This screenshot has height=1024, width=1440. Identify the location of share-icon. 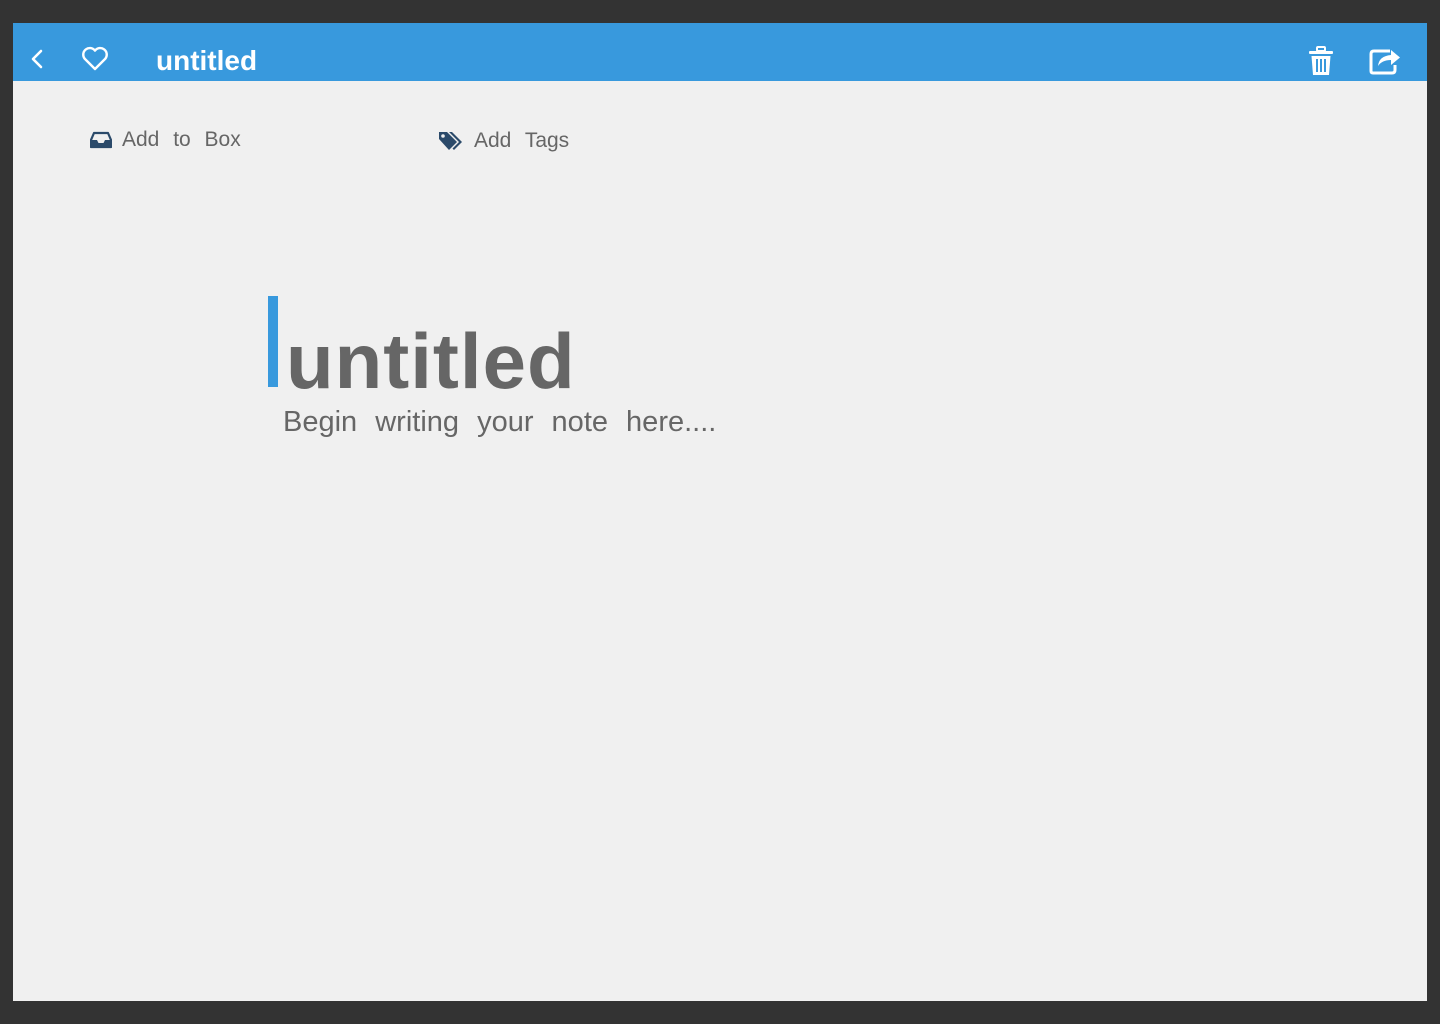
(1385, 62).